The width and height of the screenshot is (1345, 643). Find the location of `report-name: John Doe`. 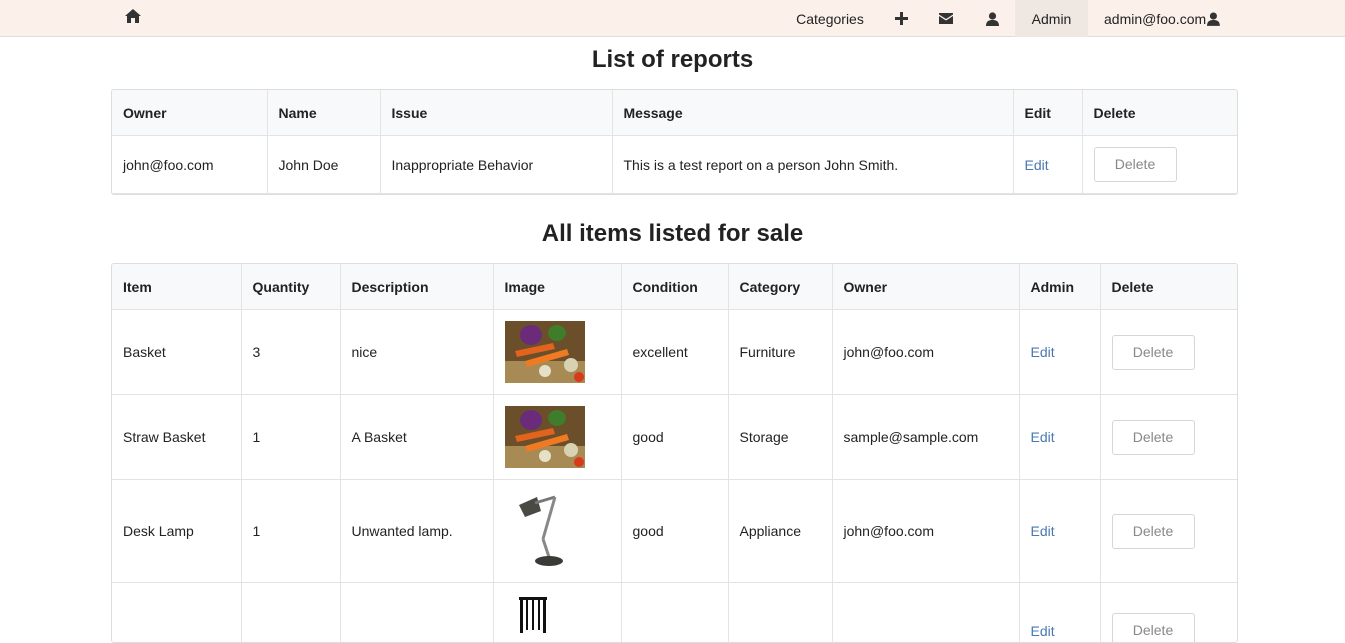

report-name: John Doe is located at coordinates (323, 165).